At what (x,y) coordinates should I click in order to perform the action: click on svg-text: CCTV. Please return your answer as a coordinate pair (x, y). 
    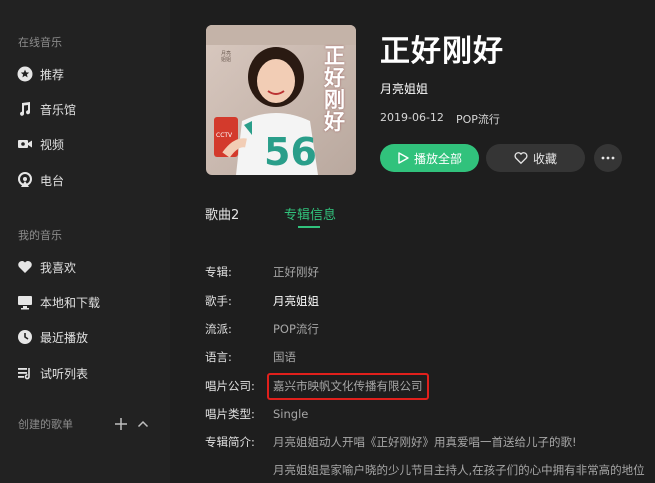
    Looking at the image, I should click on (224, 135).